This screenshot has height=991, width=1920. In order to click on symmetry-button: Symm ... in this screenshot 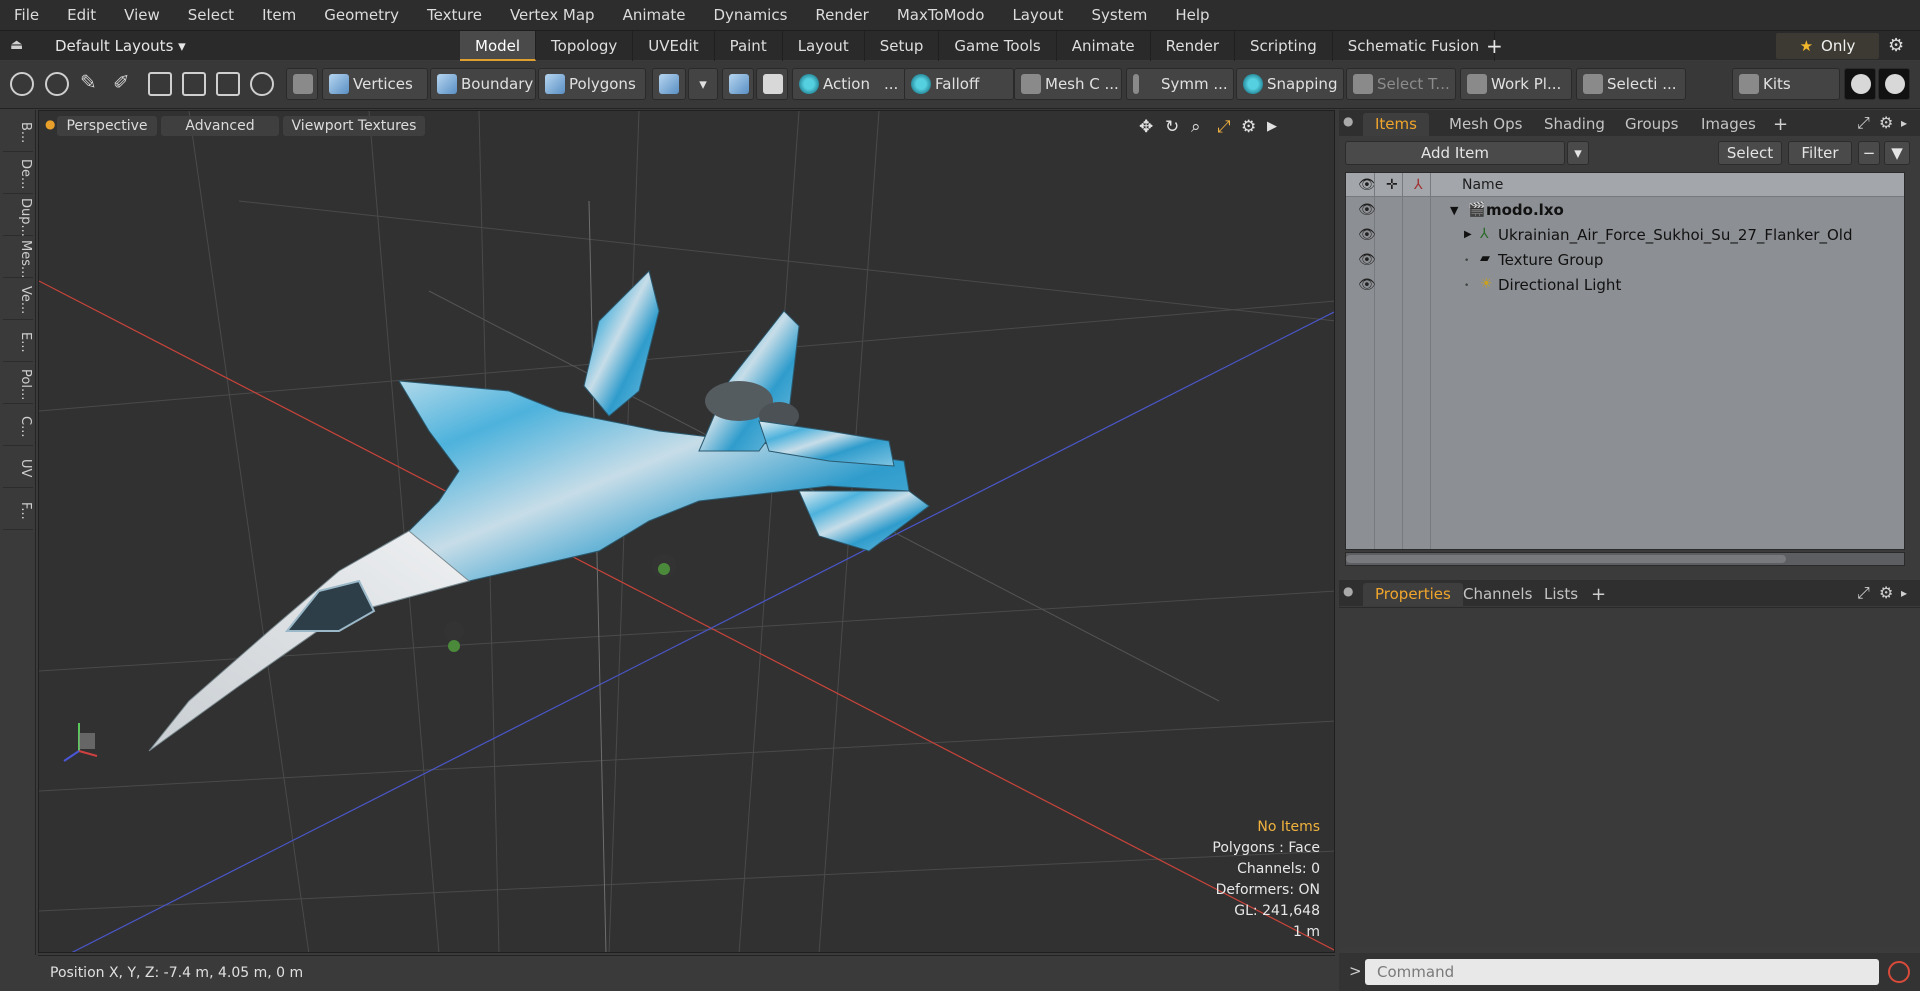, I will do `click(1180, 84)`.